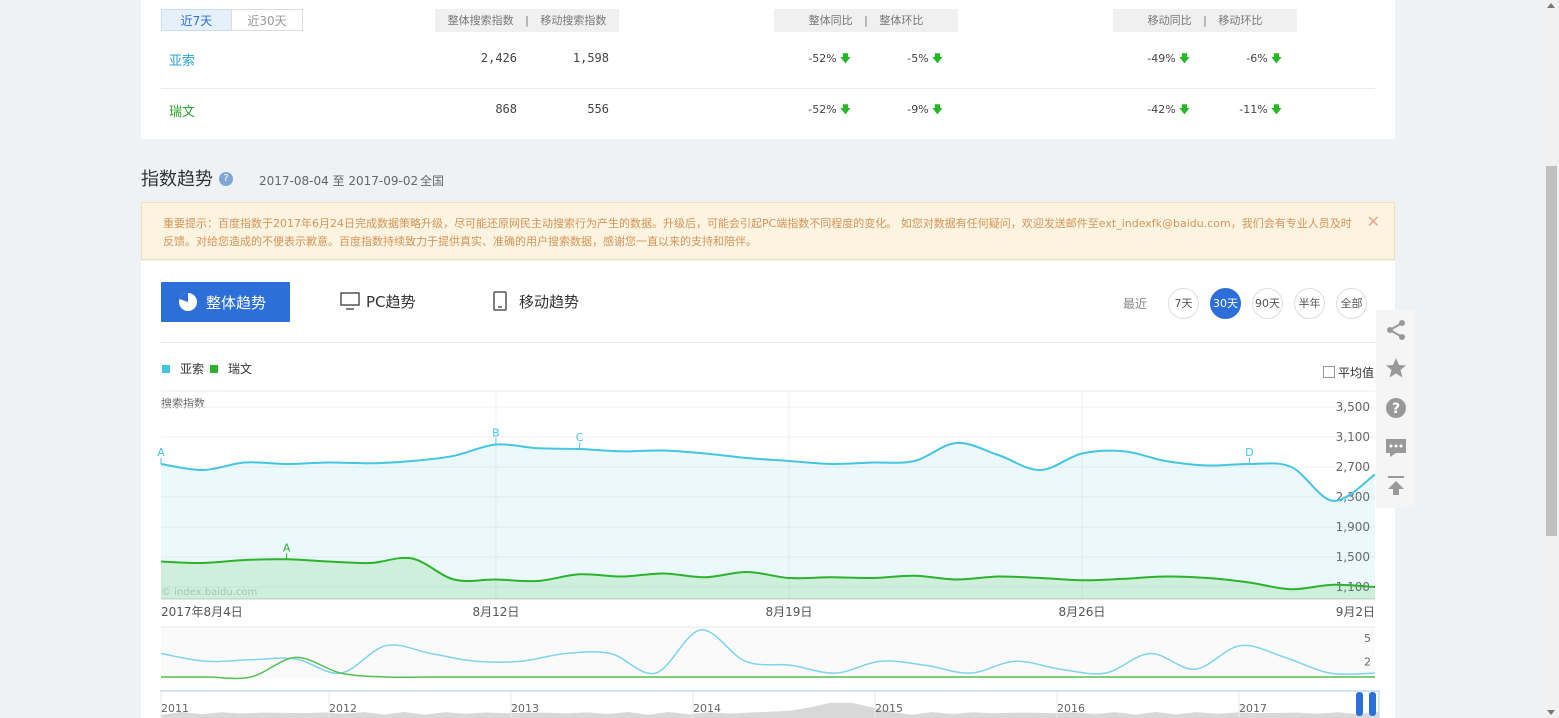  Describe the element at coordinates (1135, 304) in the screenshot. I see `range-label: 最近` at that location.